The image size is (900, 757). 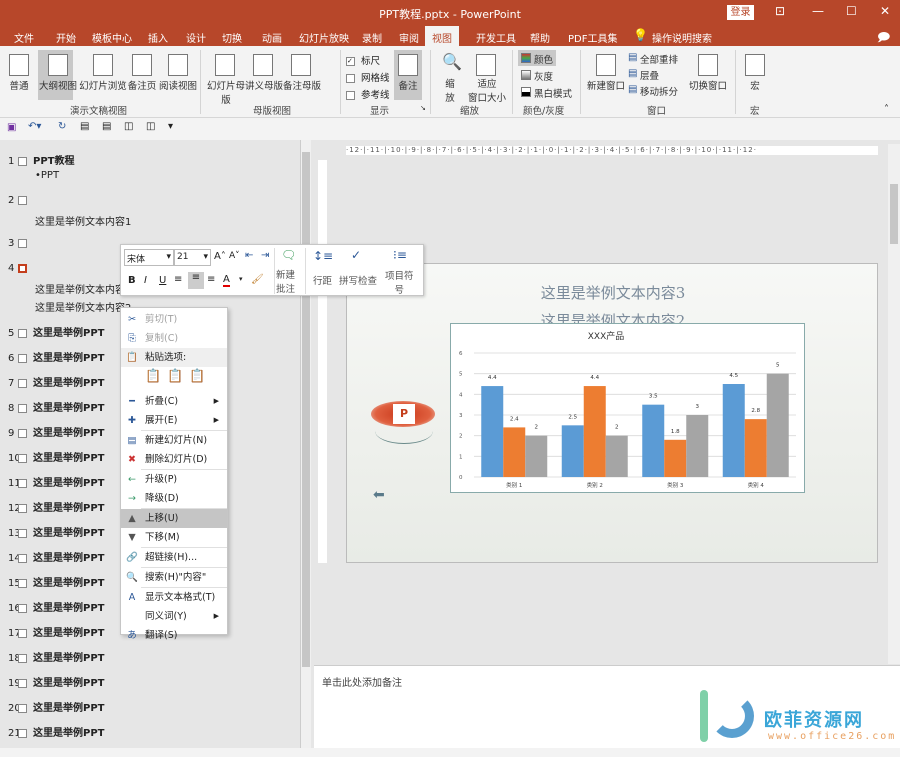 What do you see at coordinates (606, 85) in the screenshot?
I see `new-window-button: 新建窗口` at bounding box center [606, 85].